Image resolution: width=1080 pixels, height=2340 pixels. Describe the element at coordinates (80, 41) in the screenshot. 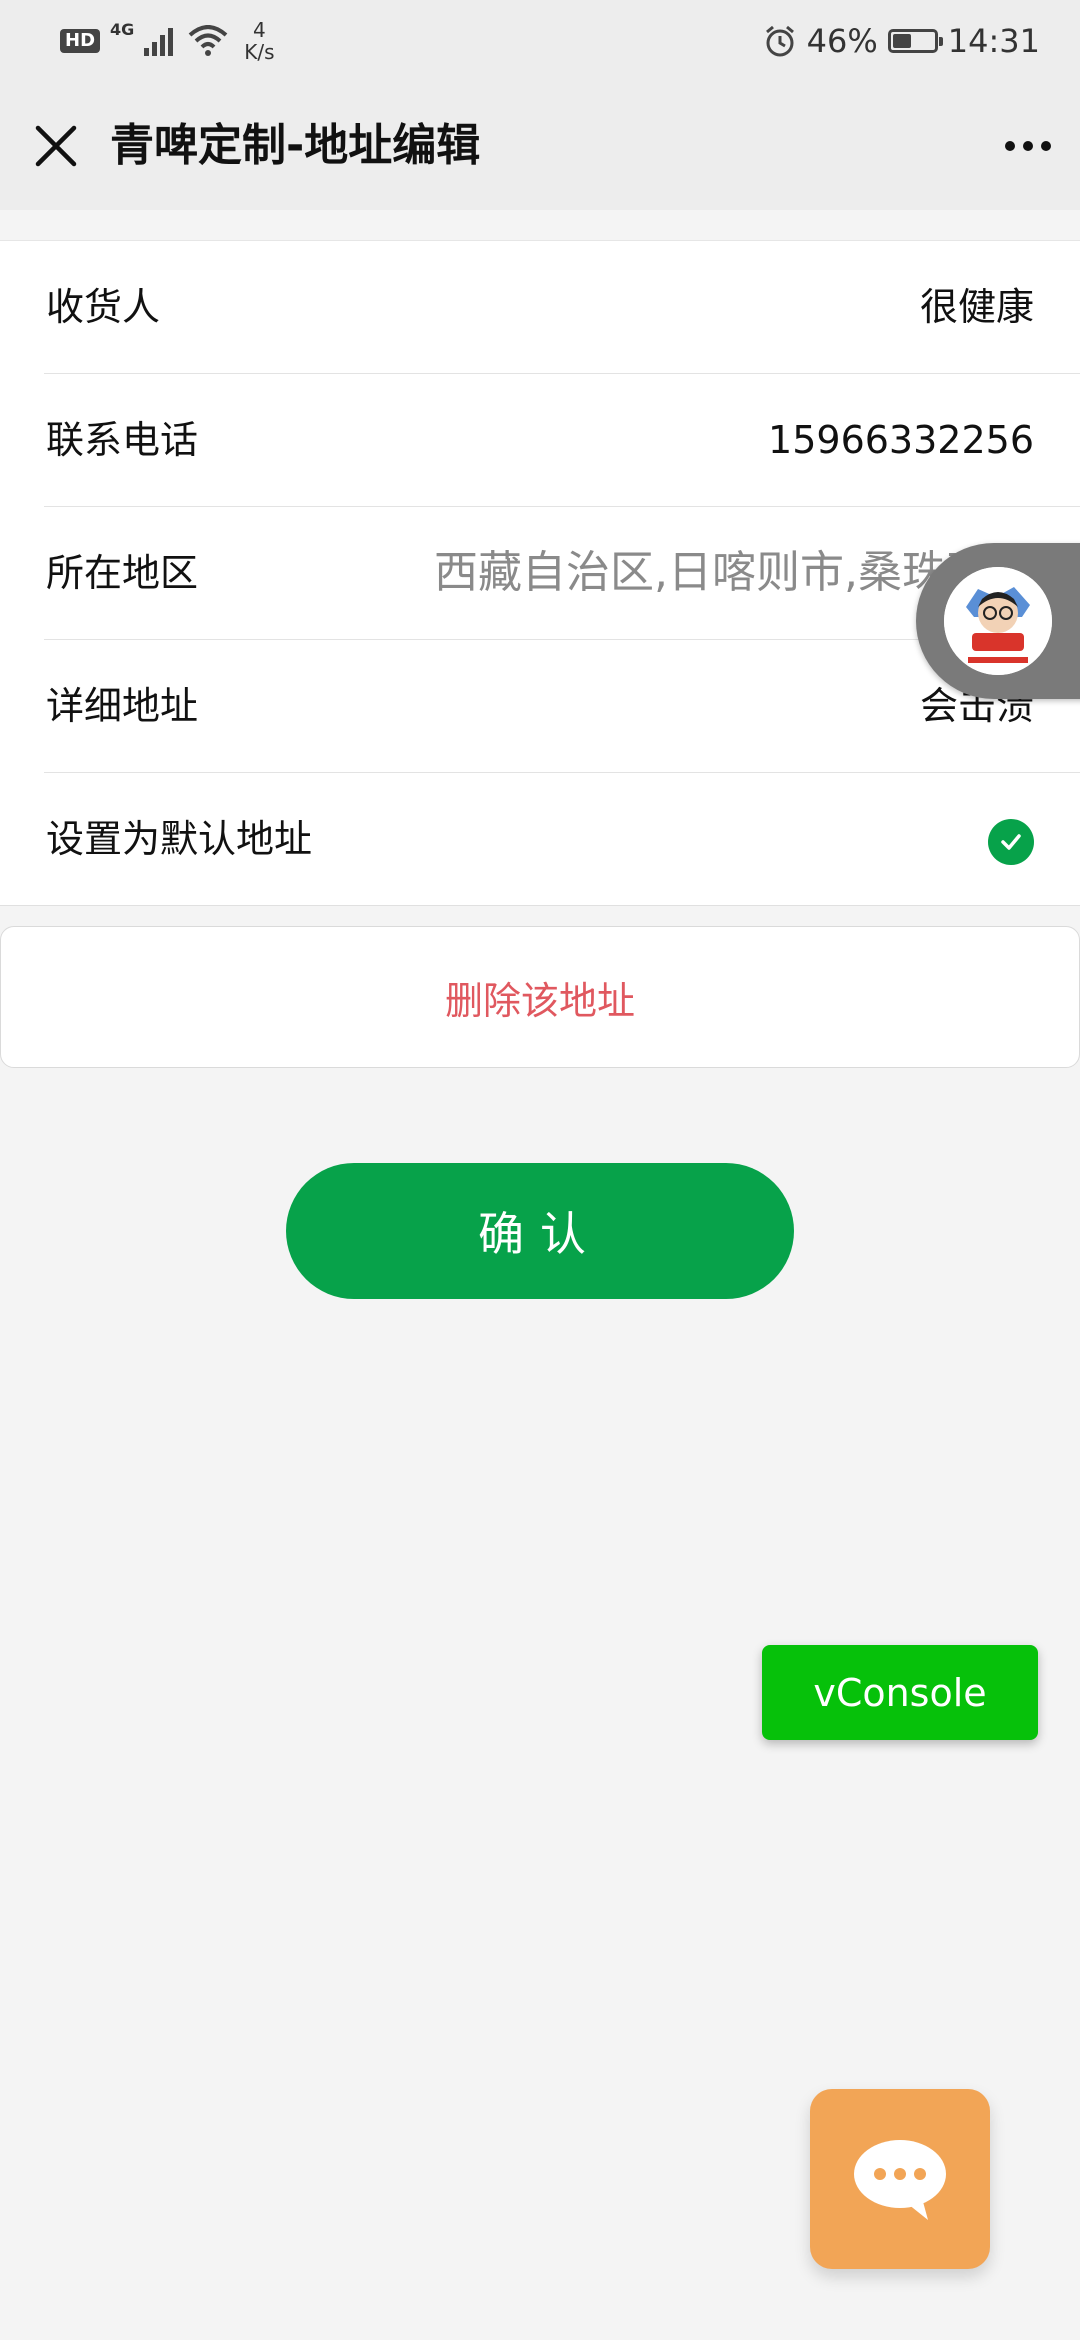

I see `hd-badge: HD` at that location.